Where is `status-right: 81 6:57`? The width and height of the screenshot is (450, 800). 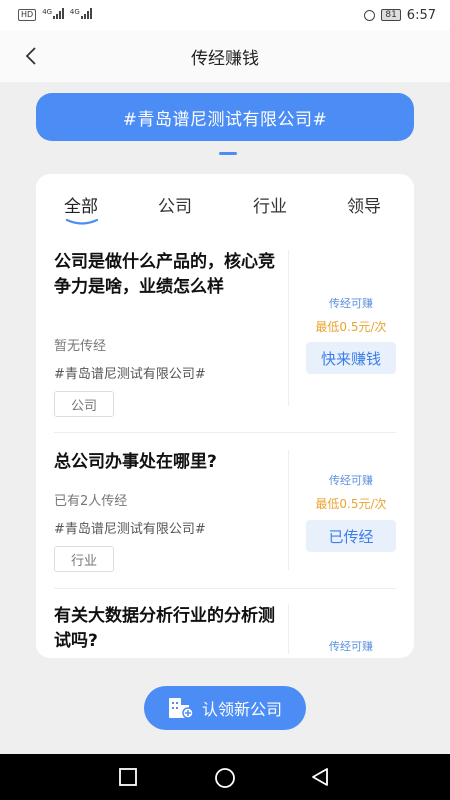
status-right: 81 6:57 is located at coordinates (400, 15).